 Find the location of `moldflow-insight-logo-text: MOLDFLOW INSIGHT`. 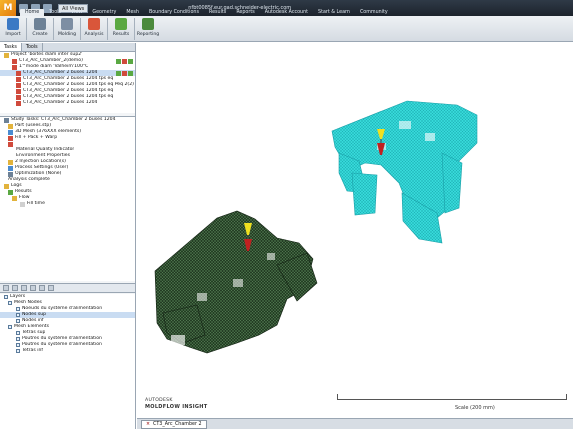

moldflow-insight-logo-text: MOLDFLOW INSIGHT is located at coordinates (176, 407).